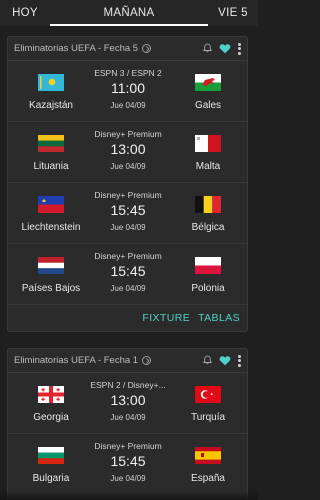 The width and height of the screenshot is (320, 500). I want to click on liechtenstein-flag-icon, so click(51, 204).